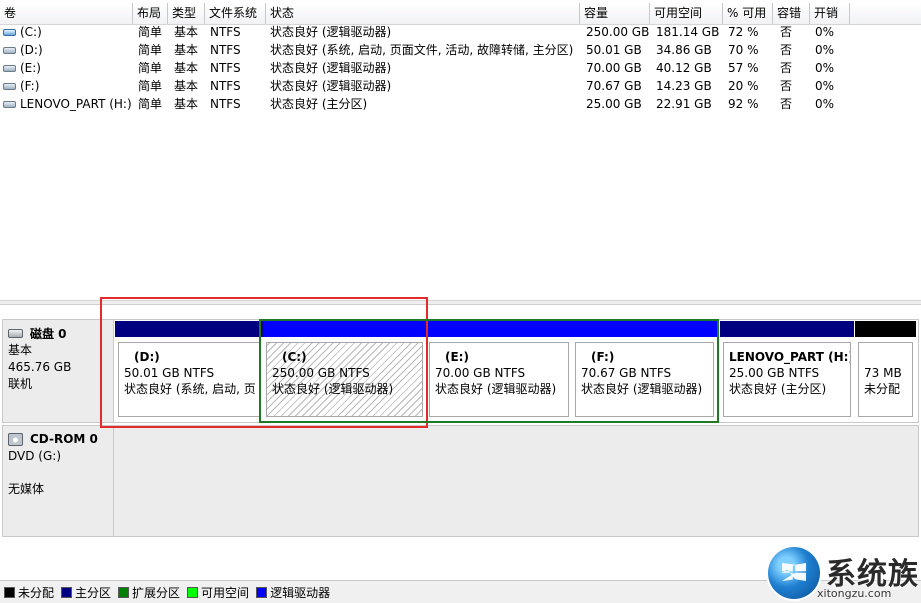  I want to click on col-header-status: 状态, so click(423, 13).